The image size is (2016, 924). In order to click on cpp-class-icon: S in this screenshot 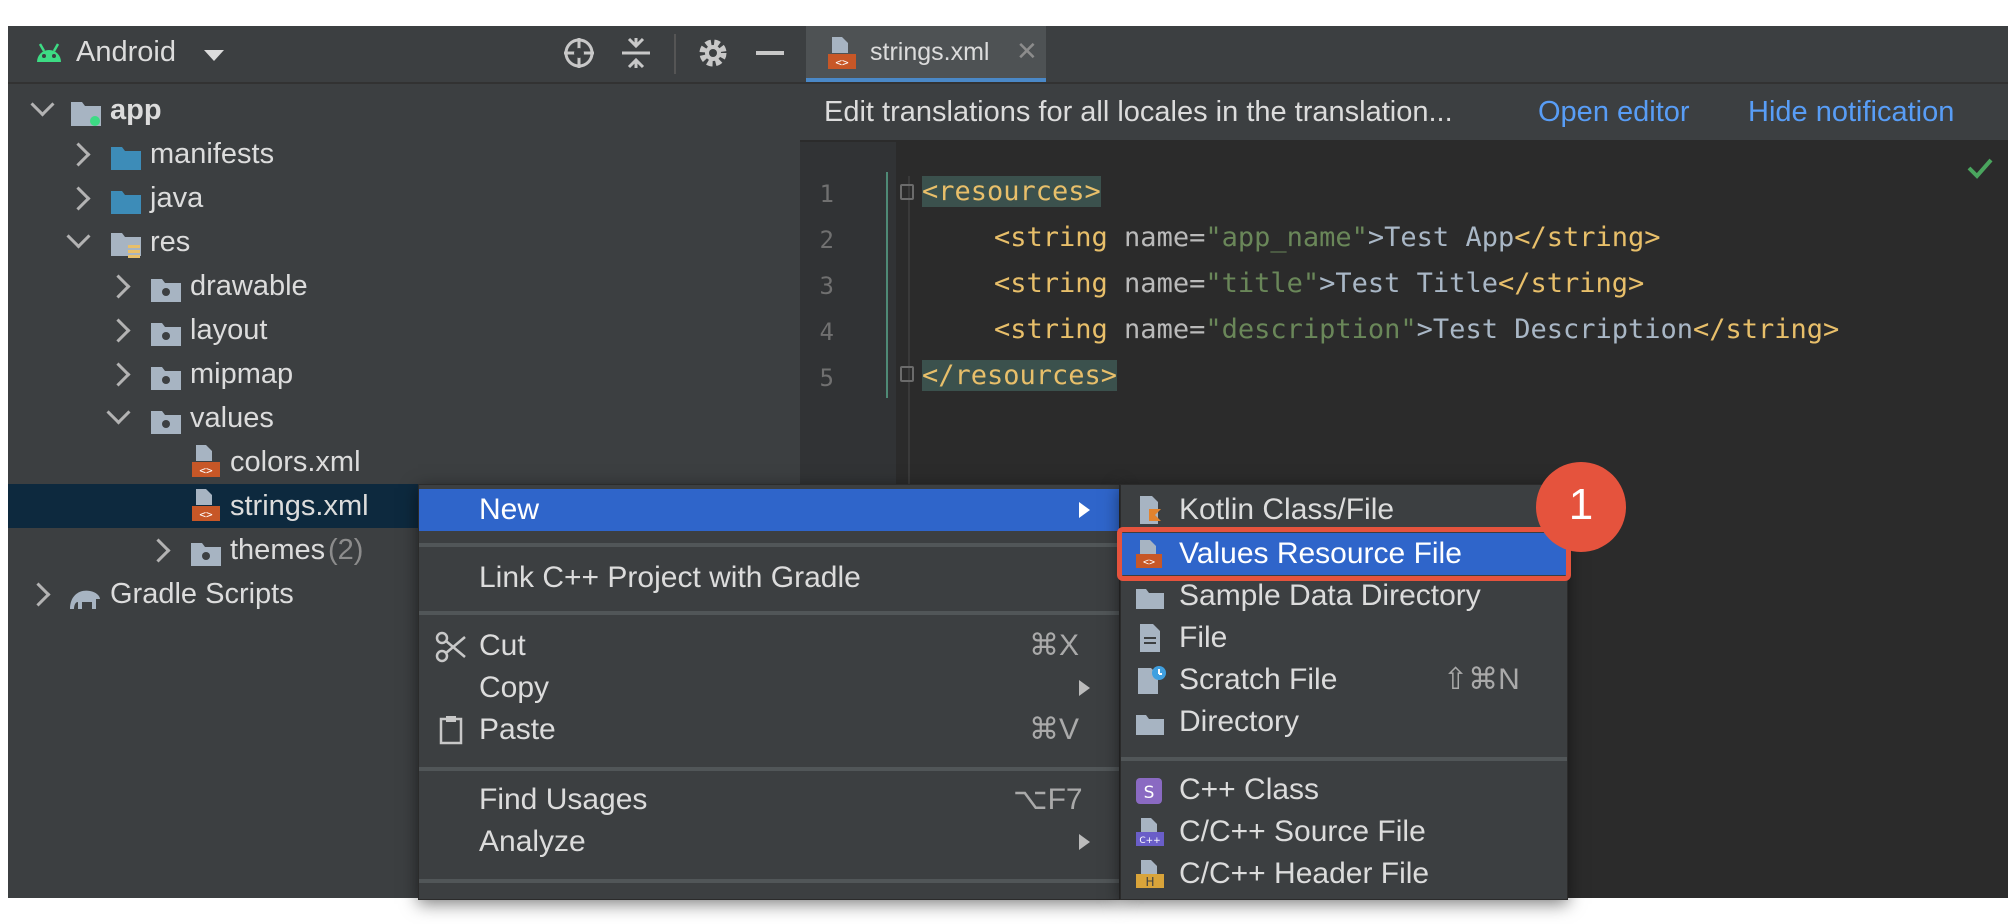, I will do `click(1149, 790)`.